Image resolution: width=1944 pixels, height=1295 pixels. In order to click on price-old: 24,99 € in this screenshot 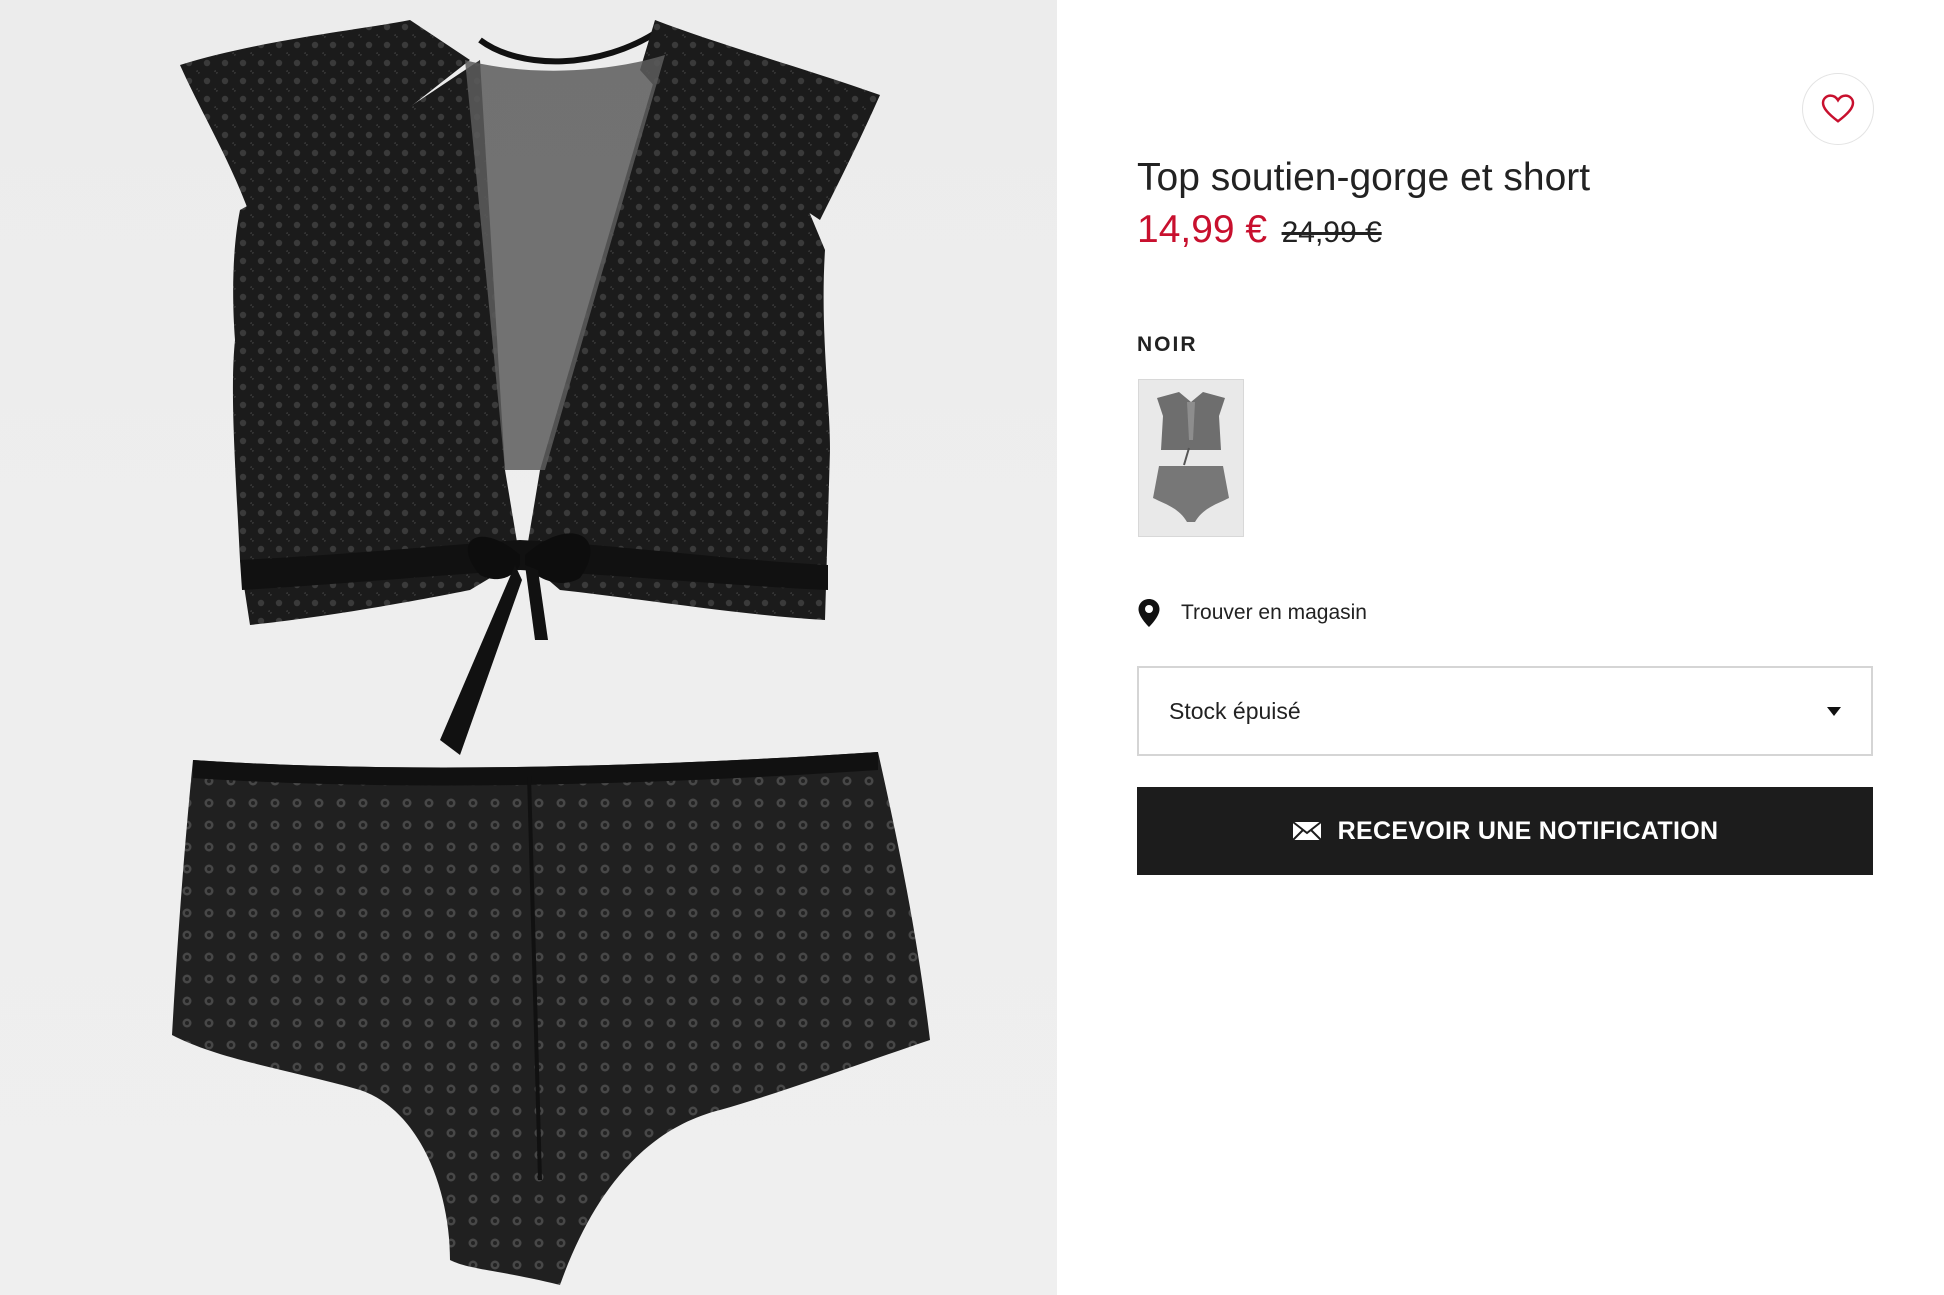, I will do `click(1331, 232)`.